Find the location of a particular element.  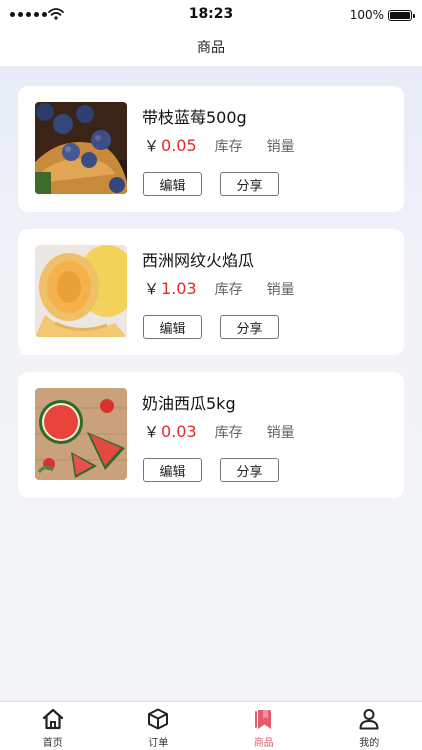

product-price: 0.03 is located at coordinates (179, 431).